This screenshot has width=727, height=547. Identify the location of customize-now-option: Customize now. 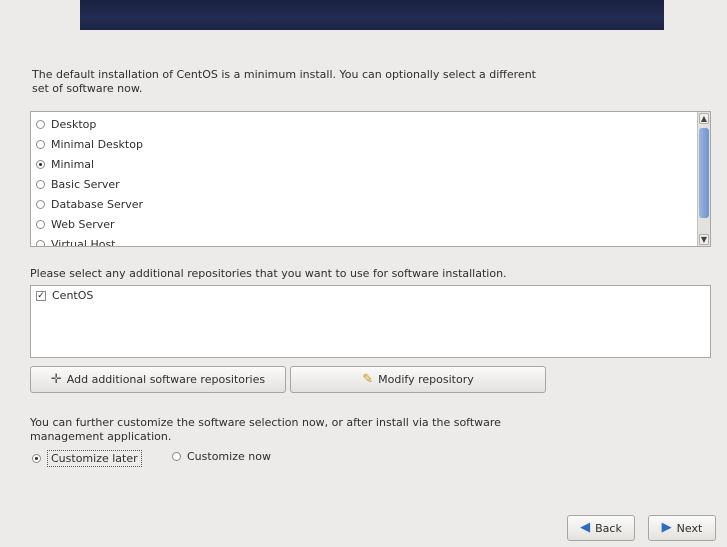
(221, 456).